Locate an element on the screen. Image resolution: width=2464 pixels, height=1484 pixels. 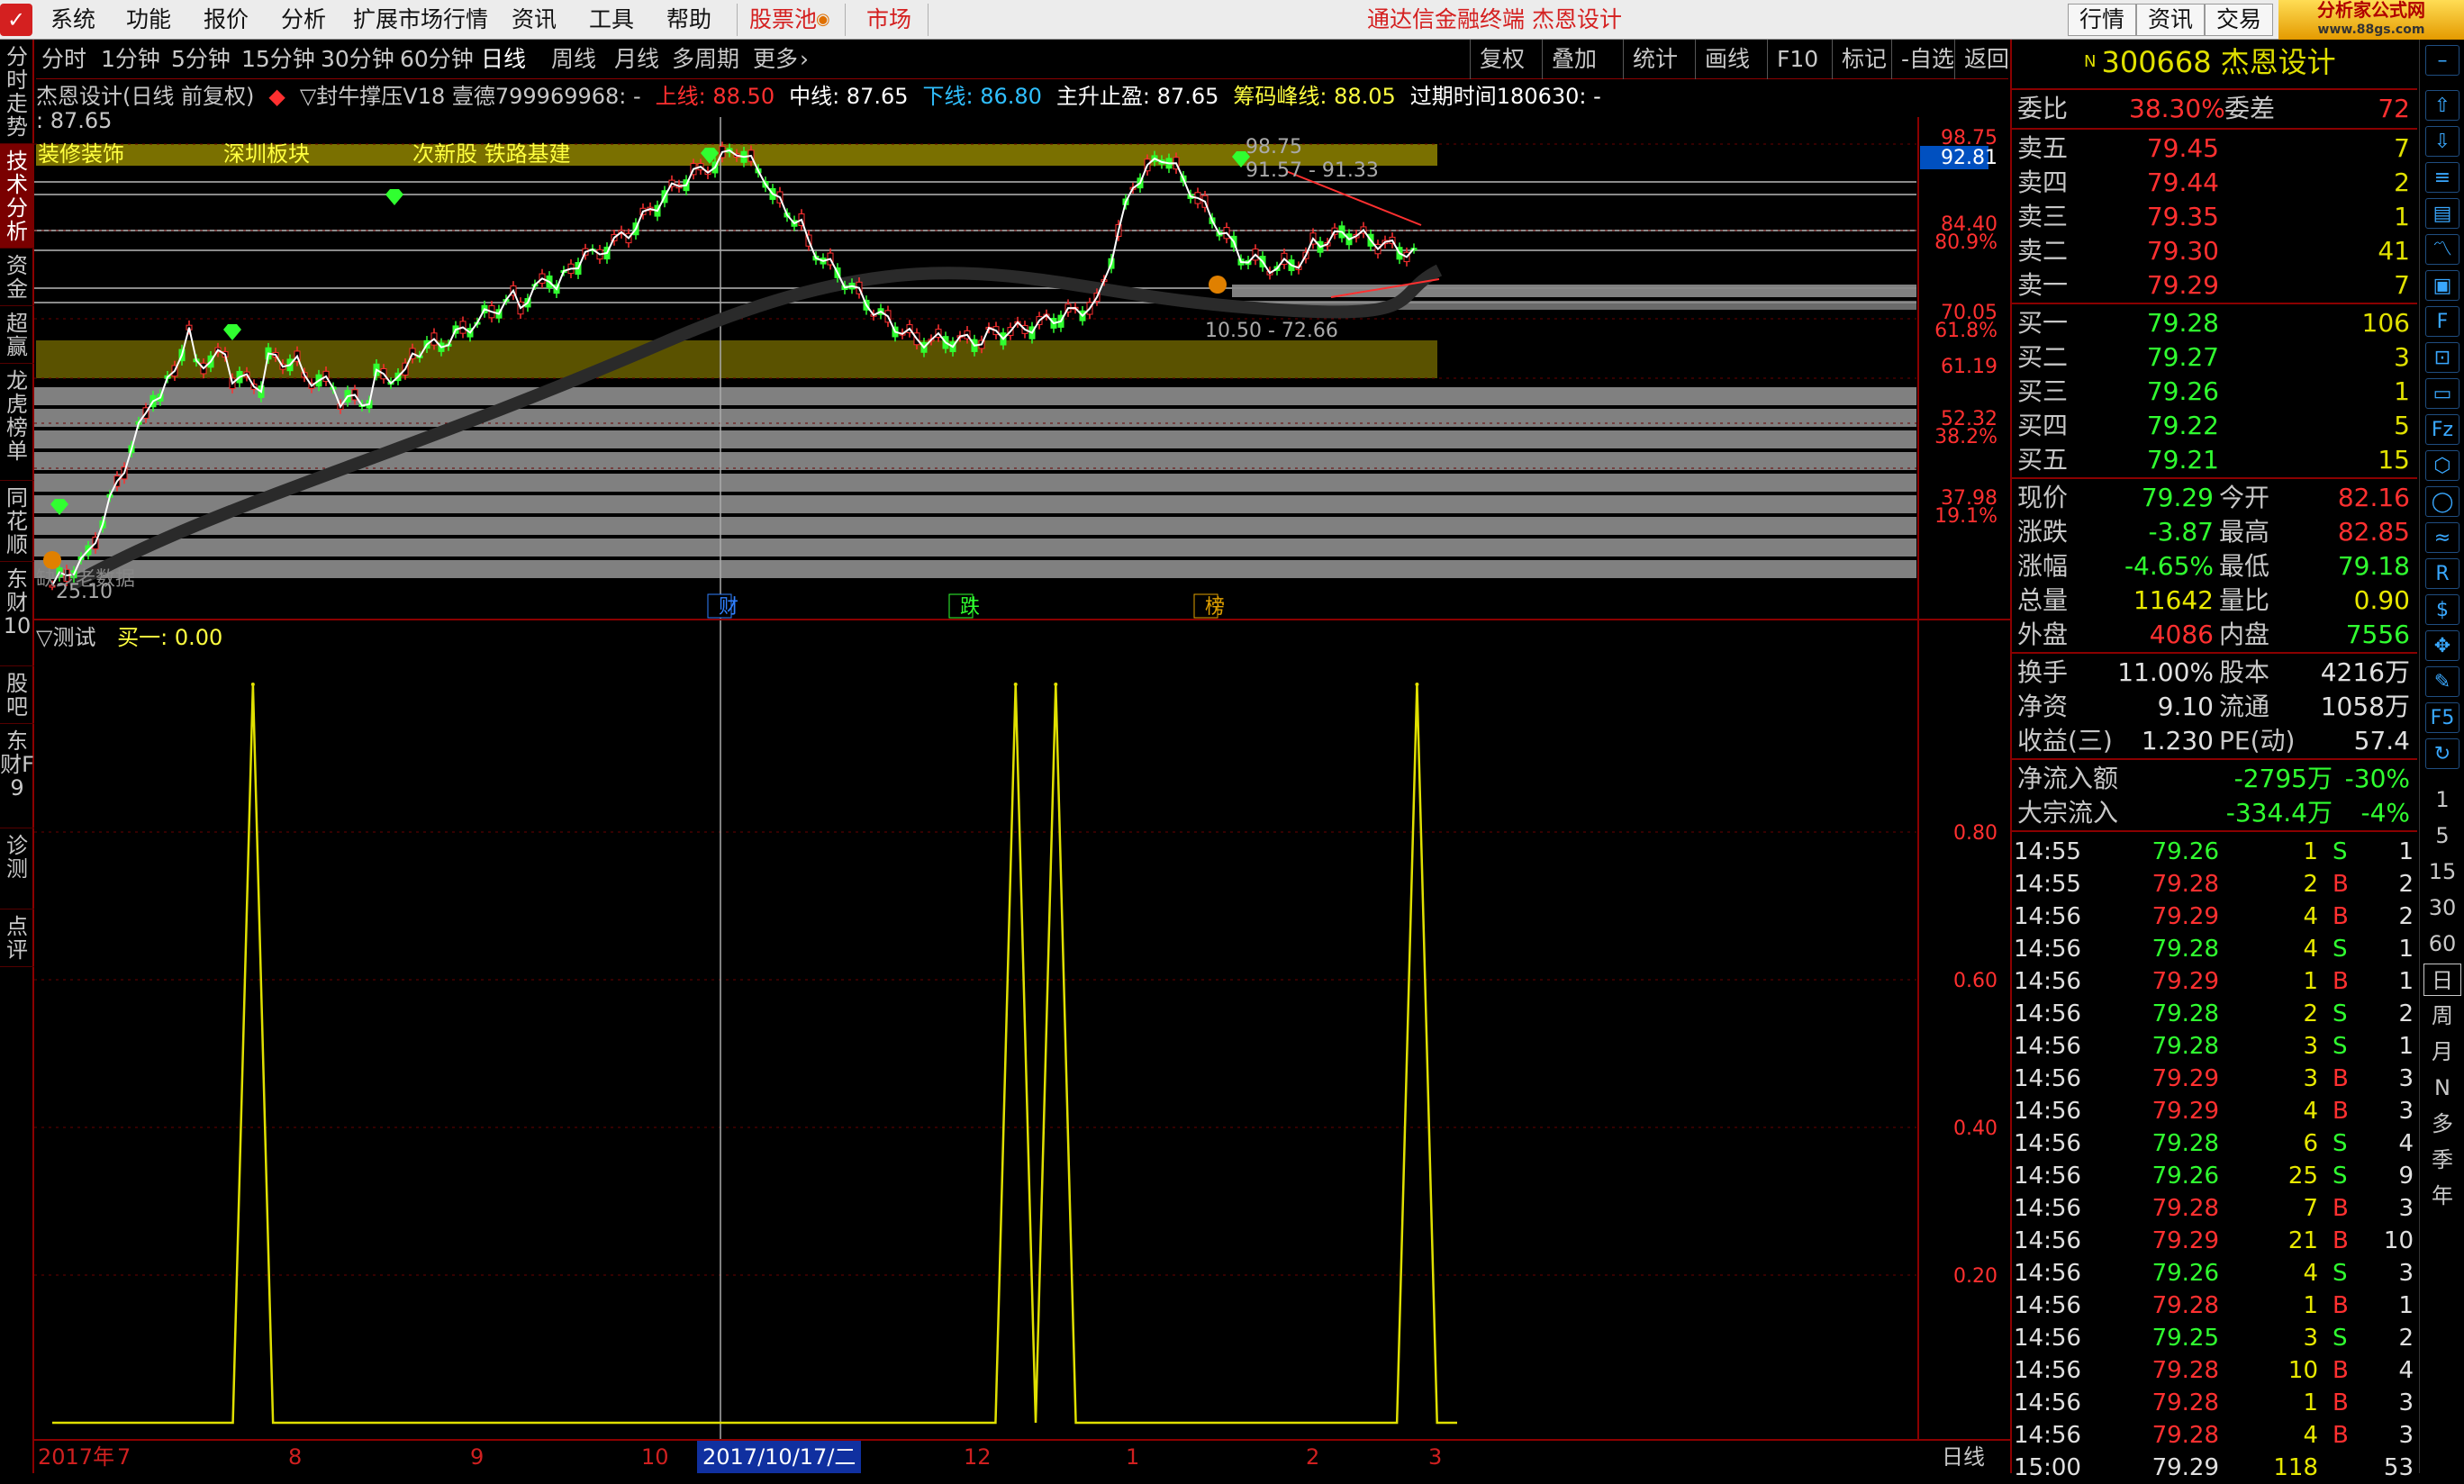
period-7: 周线 is located at coordinates (573, 59).